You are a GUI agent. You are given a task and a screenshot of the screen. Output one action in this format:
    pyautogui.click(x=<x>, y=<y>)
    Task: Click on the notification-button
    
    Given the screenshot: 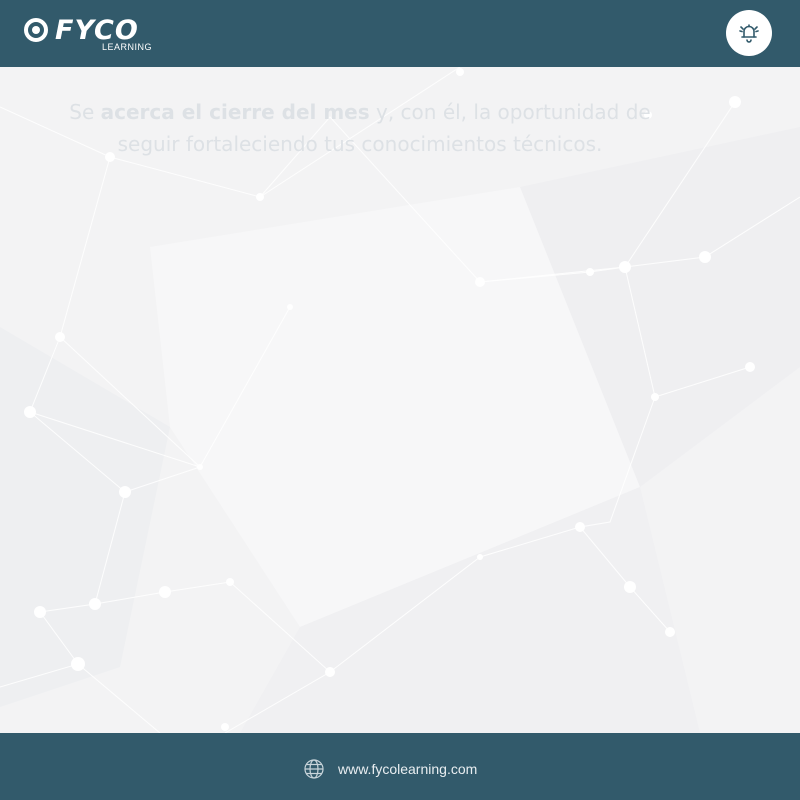 What is the action you would take?
    pyautogui.click(x=749, y=33)
    